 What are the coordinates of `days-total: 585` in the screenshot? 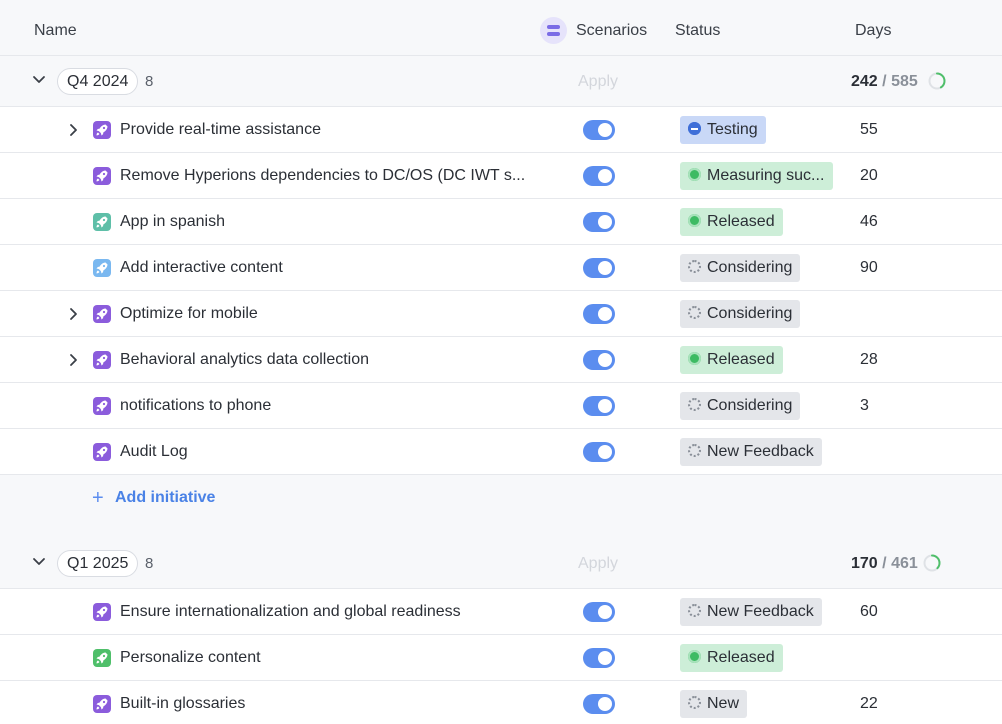 It's located at (904, 81).